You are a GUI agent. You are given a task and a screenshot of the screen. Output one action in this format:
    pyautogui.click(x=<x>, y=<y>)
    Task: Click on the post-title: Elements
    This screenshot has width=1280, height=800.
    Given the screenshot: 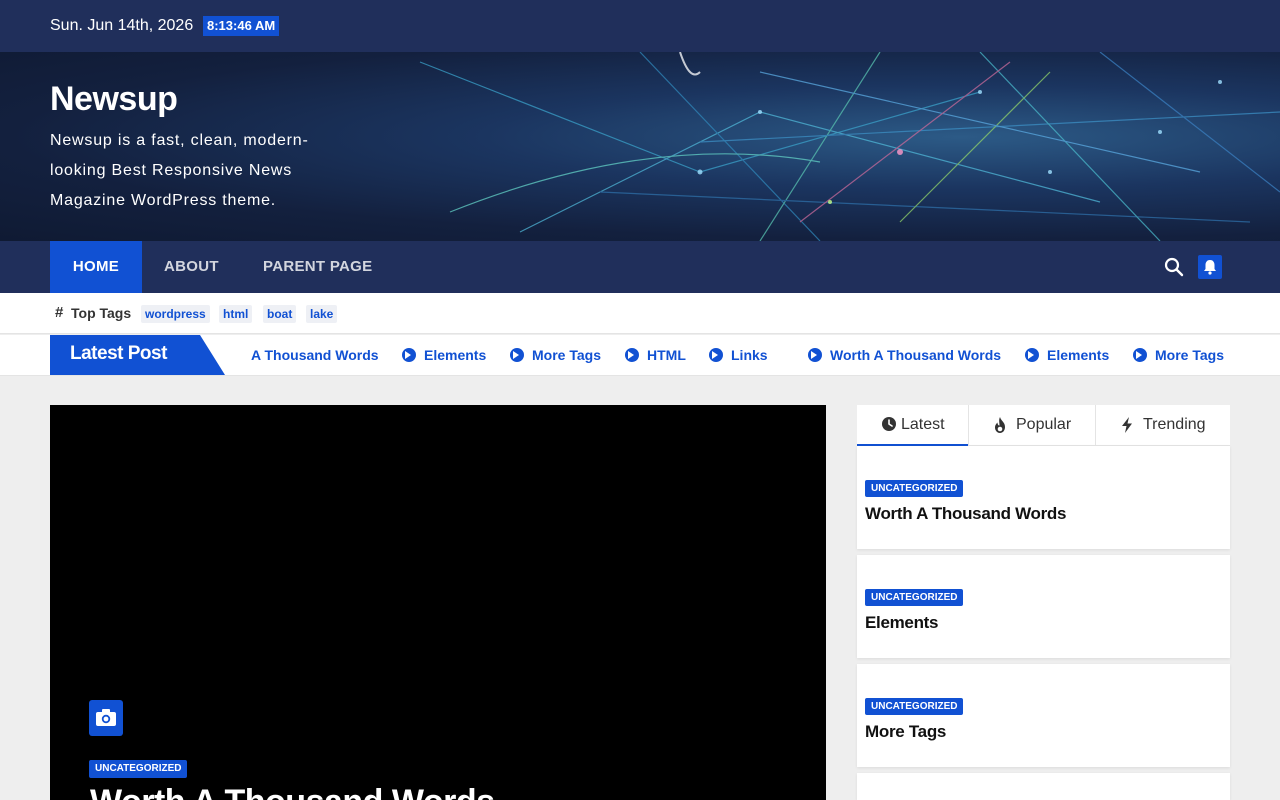 What is the action you would take?
    pyautogui.click(x=901, y=623)
    